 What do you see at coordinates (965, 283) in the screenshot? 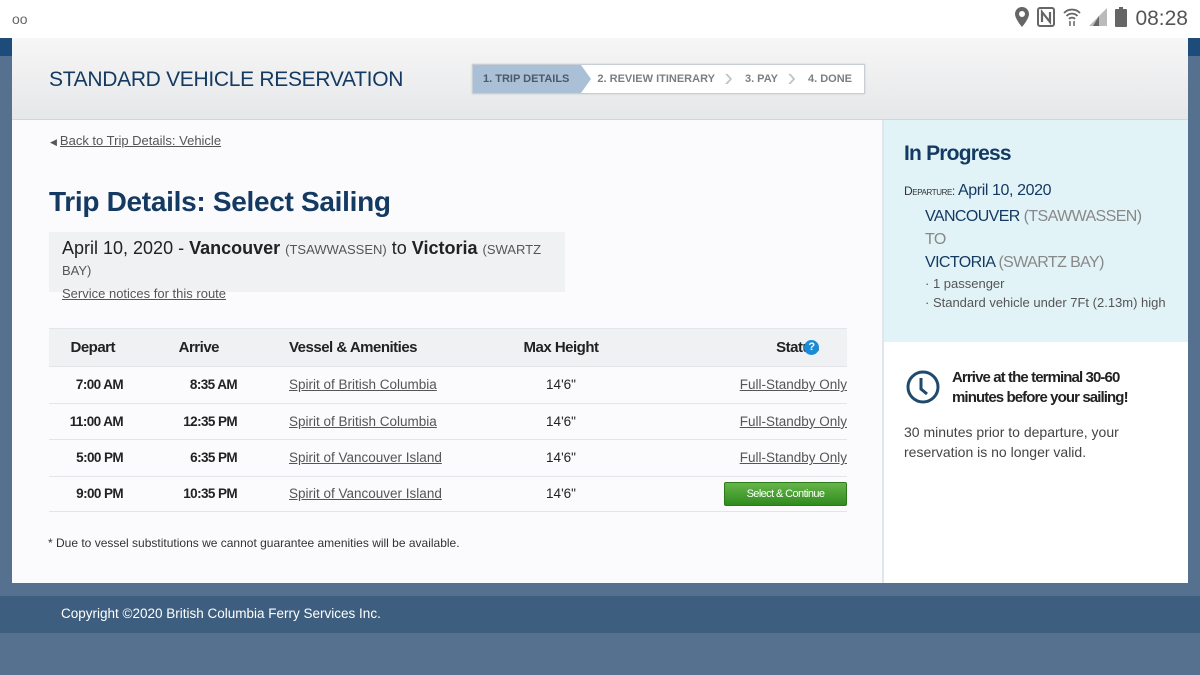
I see `passenger-count: · 1 passenger` at bounding box center [965, 283].